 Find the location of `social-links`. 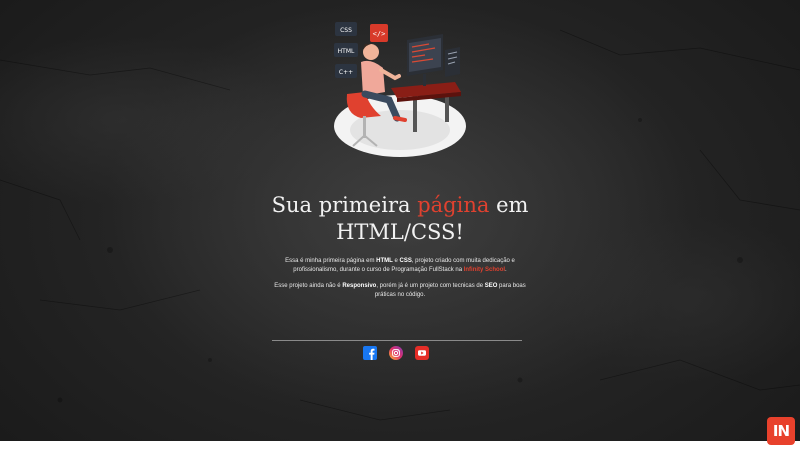

social-links is located at coordinates (398, 354).